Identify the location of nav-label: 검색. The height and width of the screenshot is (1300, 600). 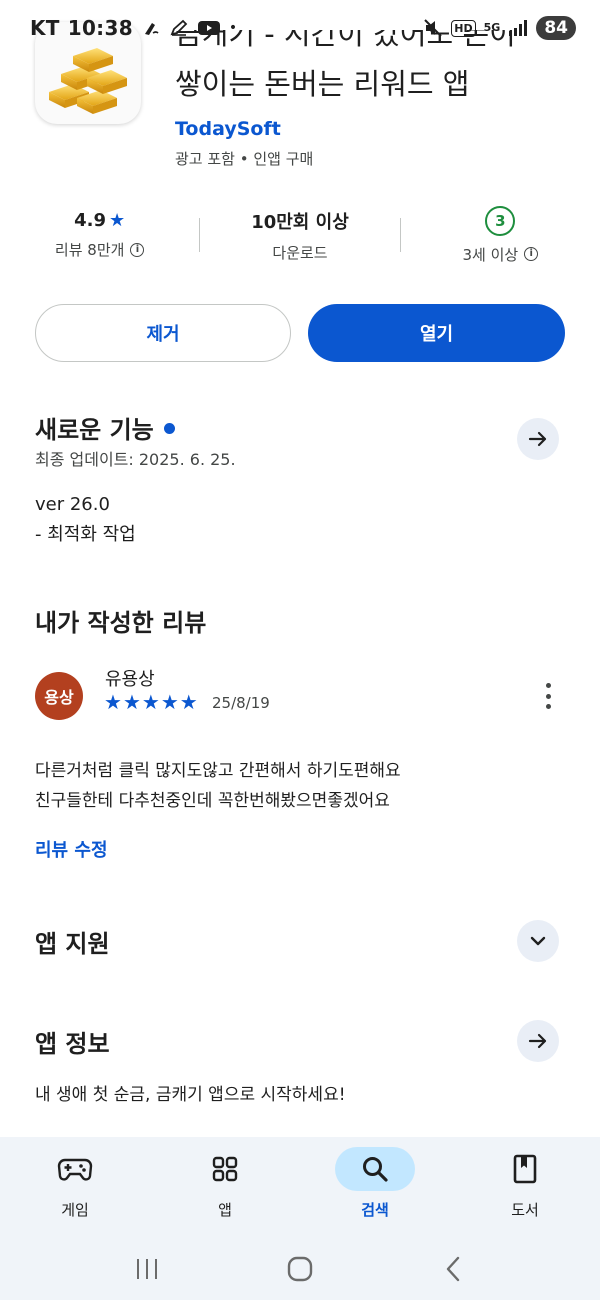
(375, 1210).